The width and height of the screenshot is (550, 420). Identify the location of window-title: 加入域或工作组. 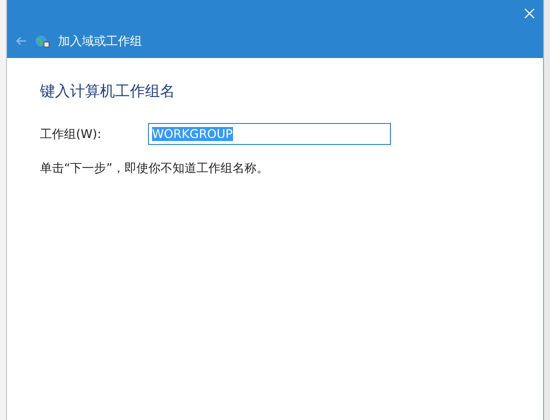
(100, 41).